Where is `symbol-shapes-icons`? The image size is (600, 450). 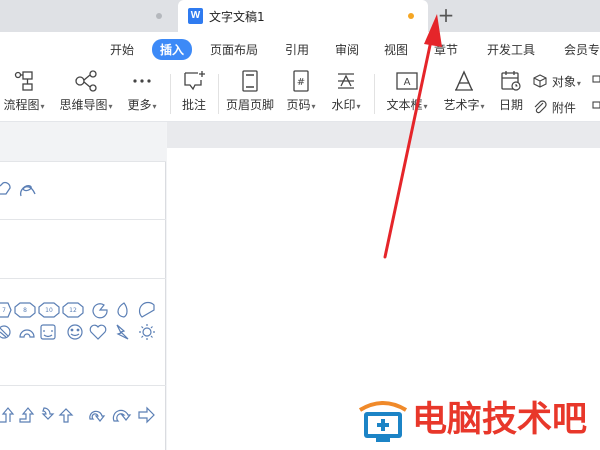 symbol-shapes-icons is located at coordinates (83, 332).